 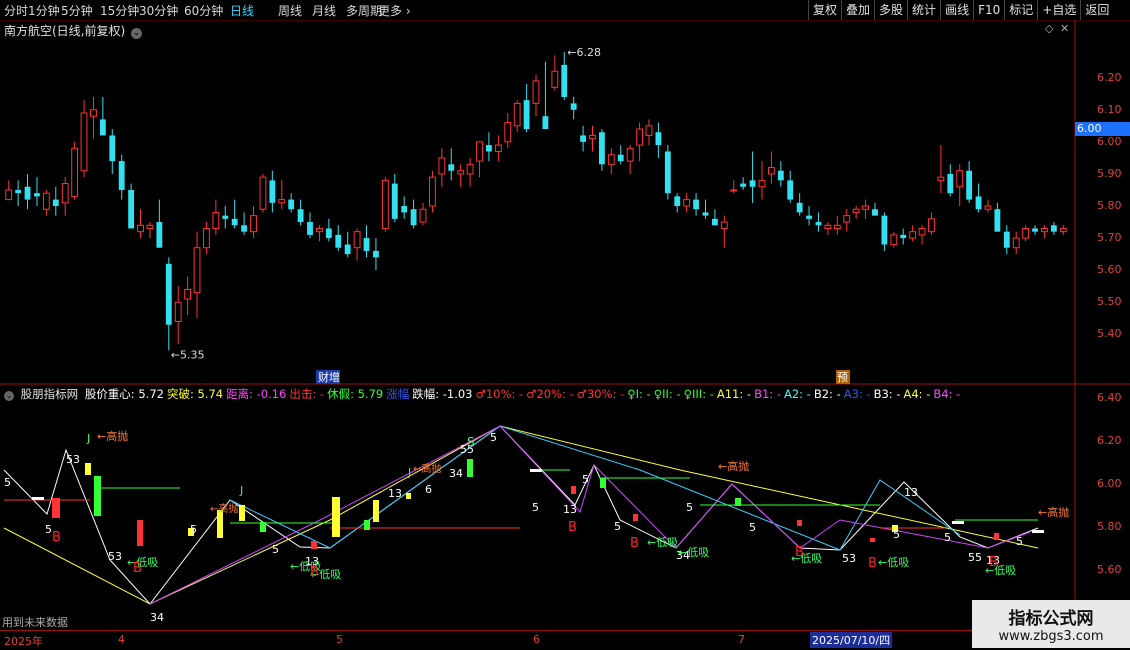 I want to click on indicator-field-16: B2: -, so click(x=827, y=394).